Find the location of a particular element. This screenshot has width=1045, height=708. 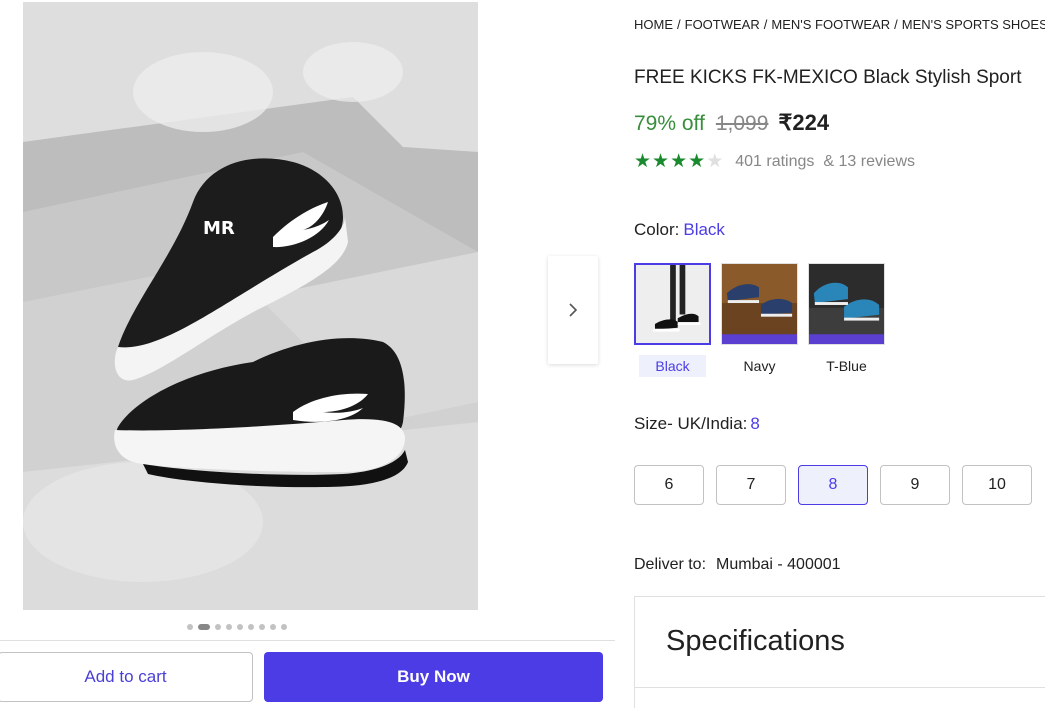

selected-color: Black is located at coordinates (704, 229).